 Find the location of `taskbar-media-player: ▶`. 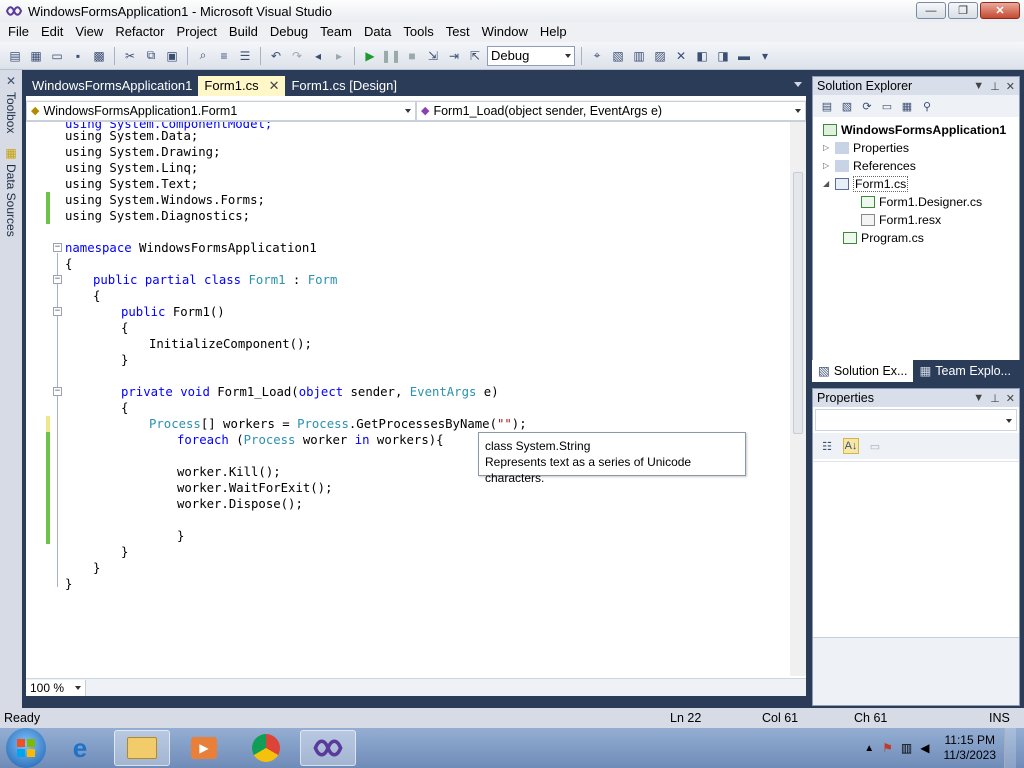

taskbar-media-player: ▶ is located at coordinates (204, 748).